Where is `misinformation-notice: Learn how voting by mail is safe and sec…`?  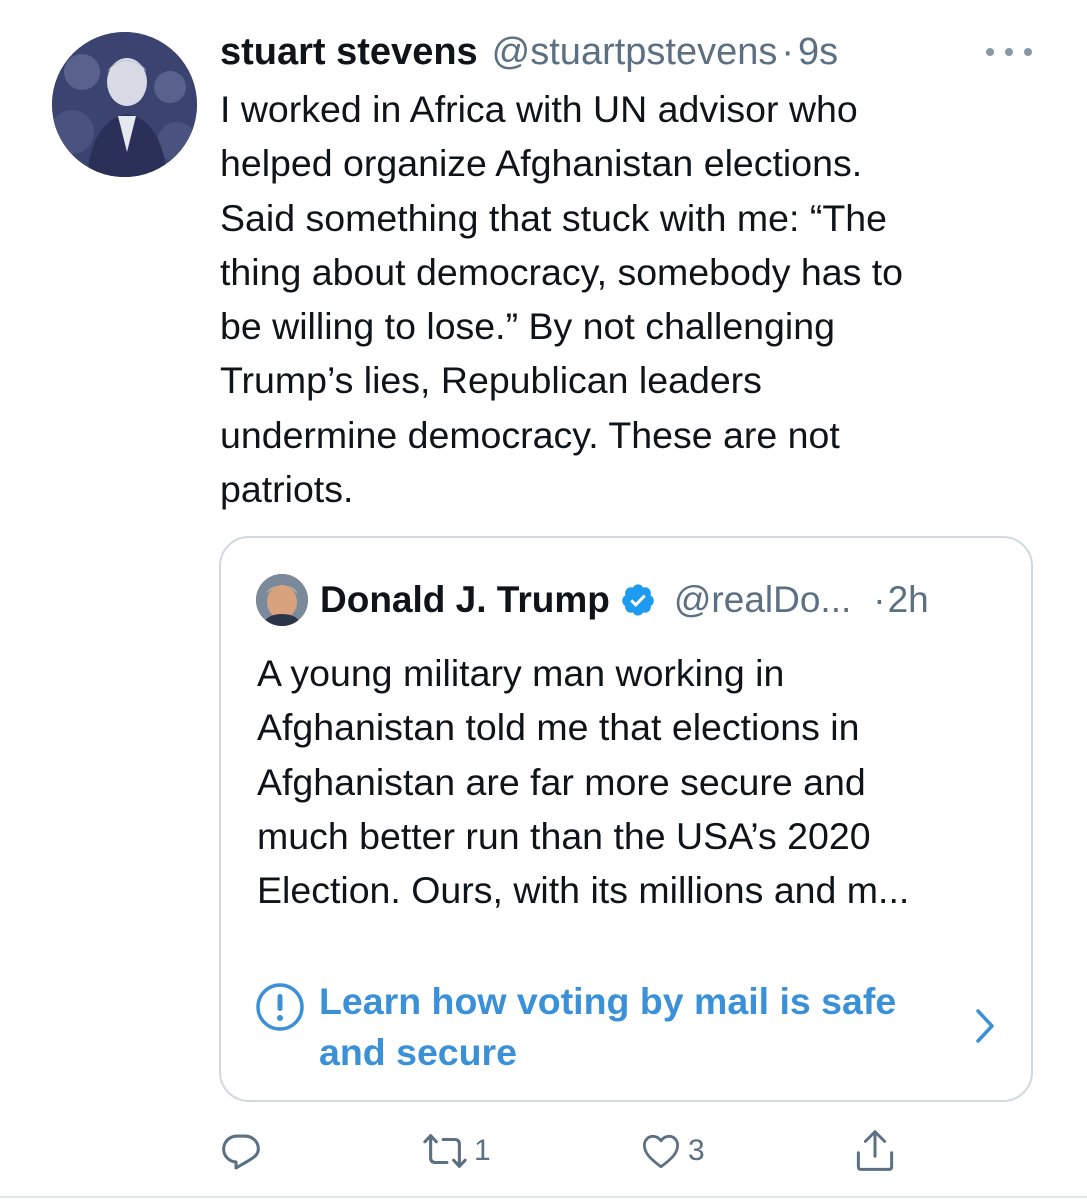 misinformation-notice: Learn how voting by mail is safe and sec… is located at coordinates (628, 1026).